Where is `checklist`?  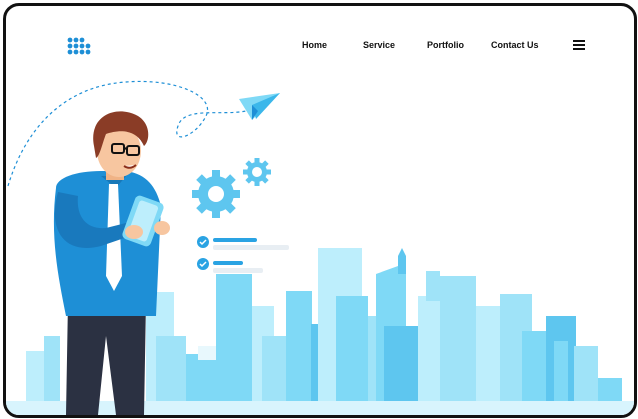
checklist is located at coordinates (243, 254).